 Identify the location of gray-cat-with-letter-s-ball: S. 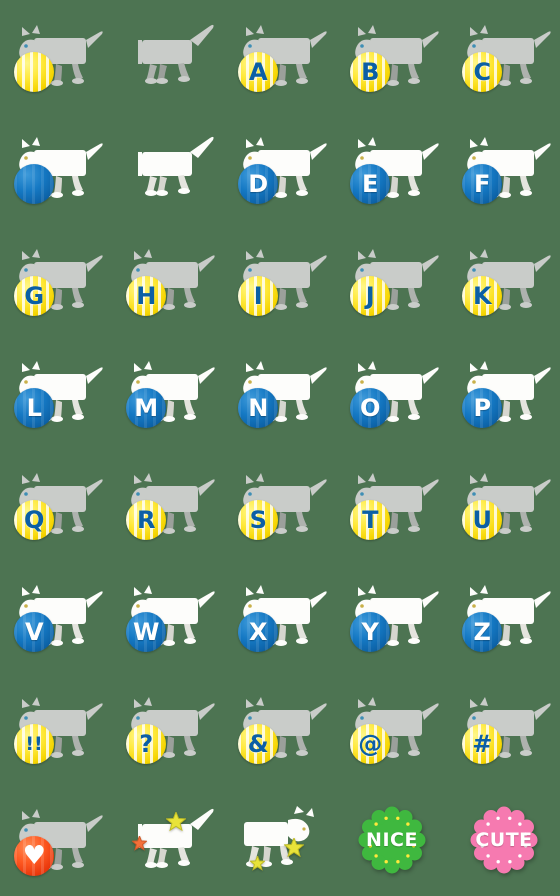
(280, 504).